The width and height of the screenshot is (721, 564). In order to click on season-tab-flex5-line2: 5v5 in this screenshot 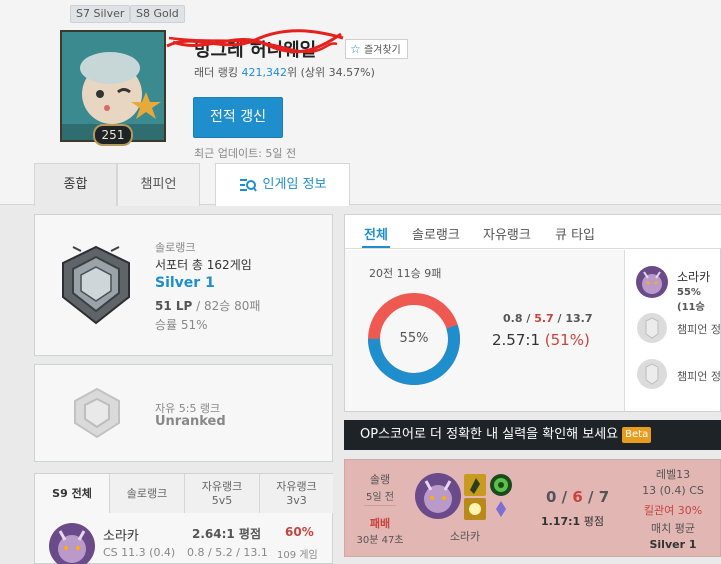, I will do `click(222, 500)`.